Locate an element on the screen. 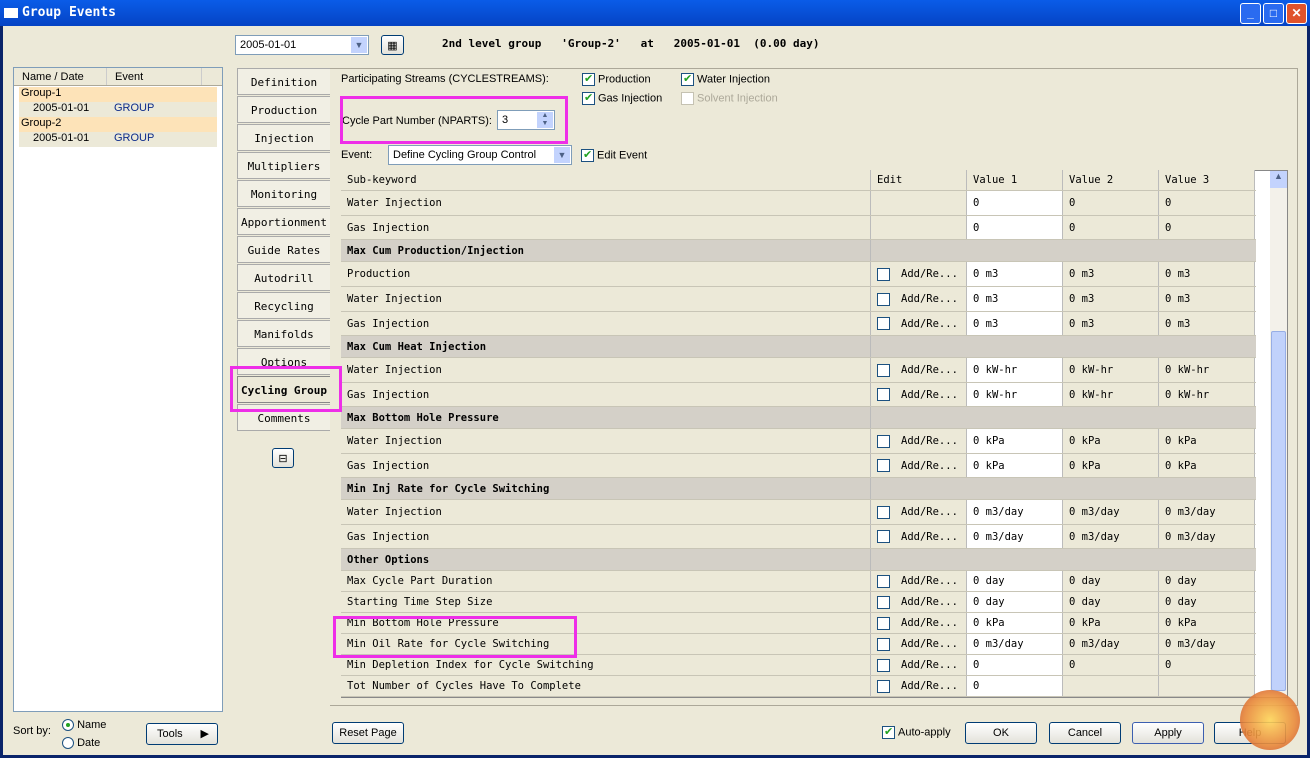 The width and height of the screenshot is (1310, 758). scrollbar-thumb is located at coordinates (1278, 511).